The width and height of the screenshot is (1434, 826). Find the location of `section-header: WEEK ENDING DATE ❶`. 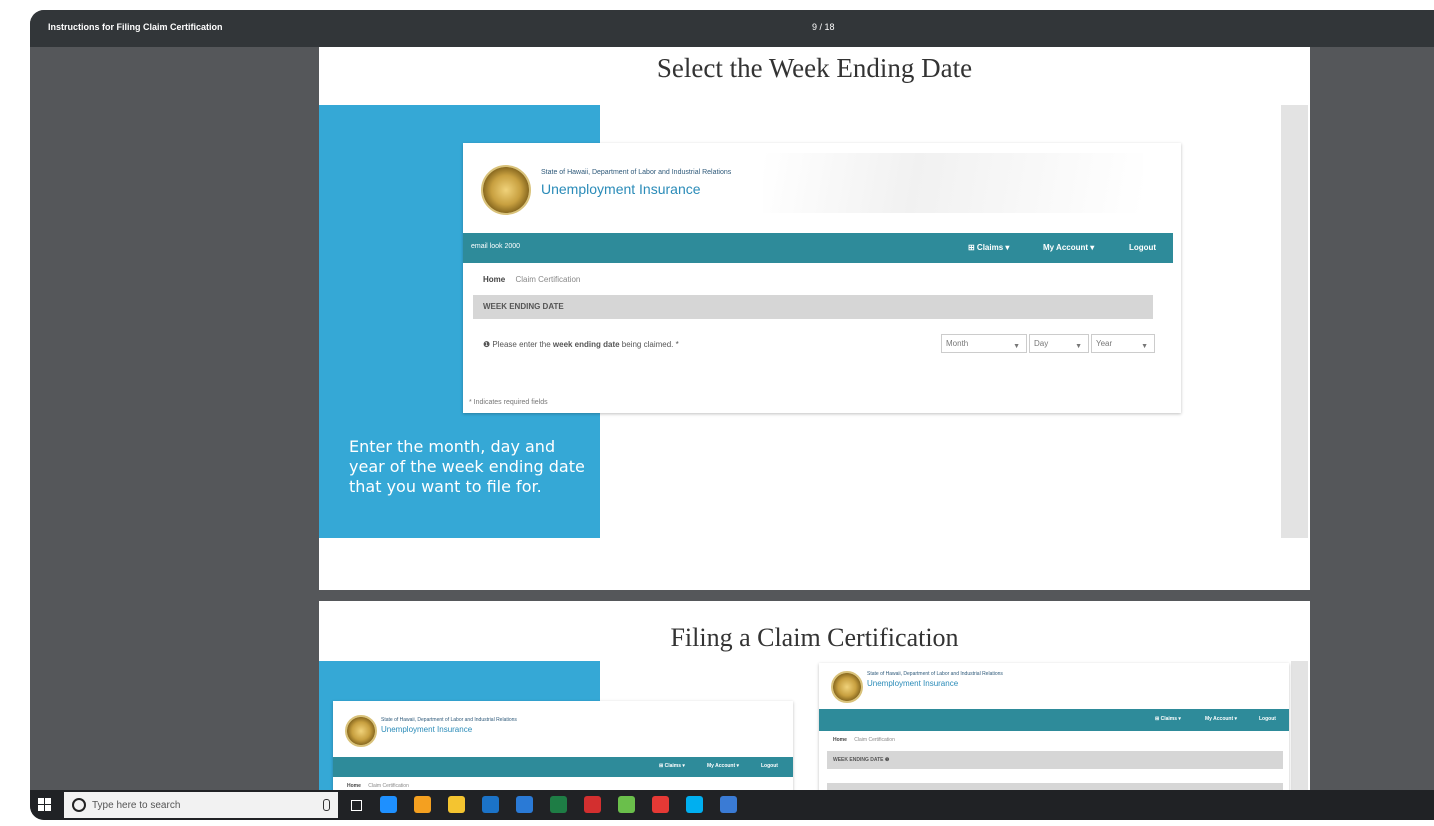

section-header: WEEK ENDING DATE ❶ is located at coordinates (1055, 760).